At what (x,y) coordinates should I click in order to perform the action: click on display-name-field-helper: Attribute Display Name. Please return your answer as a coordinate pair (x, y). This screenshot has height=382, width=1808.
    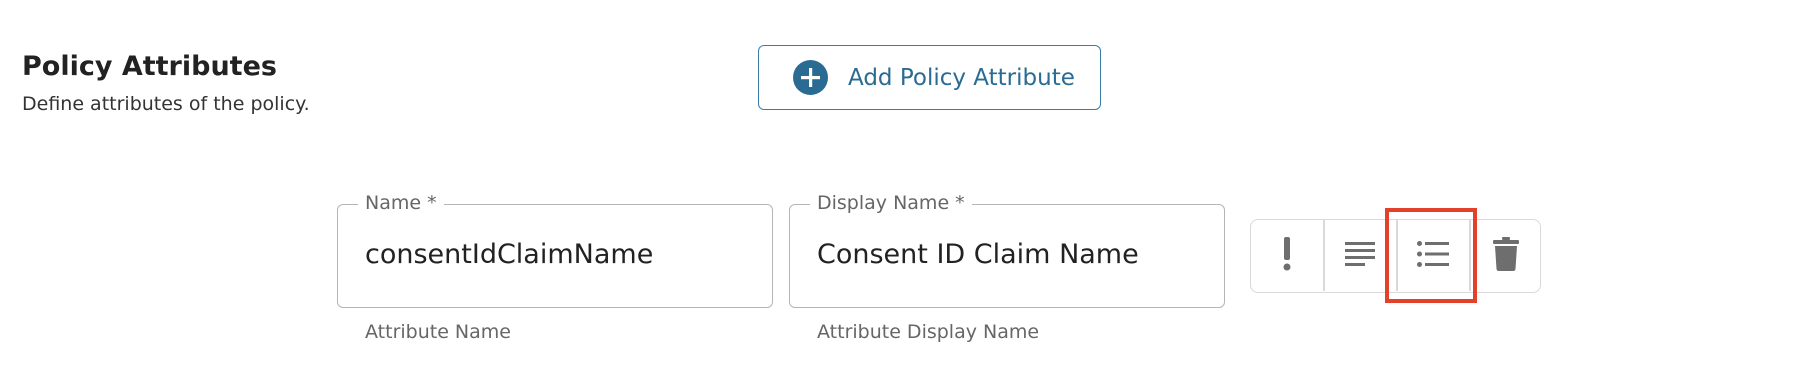
    Looking at the image, I should click on (928, 332).